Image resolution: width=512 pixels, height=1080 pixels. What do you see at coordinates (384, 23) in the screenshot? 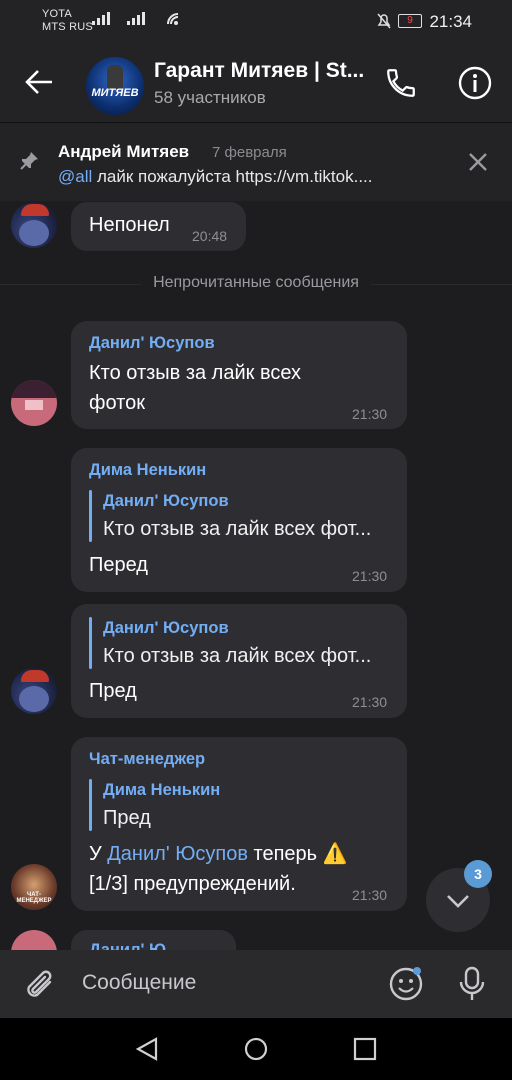
I see `mute-icon` at bounding box center [384, 23].